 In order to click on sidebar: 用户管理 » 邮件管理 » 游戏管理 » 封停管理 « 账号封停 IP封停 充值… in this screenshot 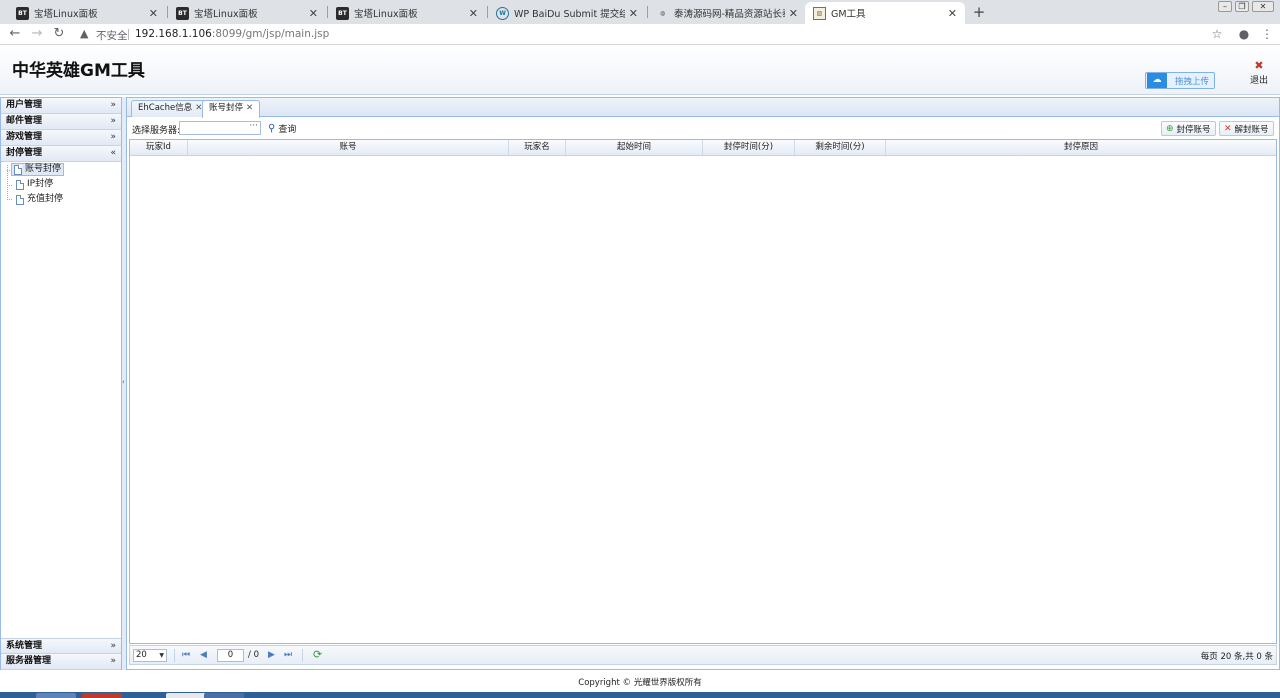, I will do `click(61, 383)`.